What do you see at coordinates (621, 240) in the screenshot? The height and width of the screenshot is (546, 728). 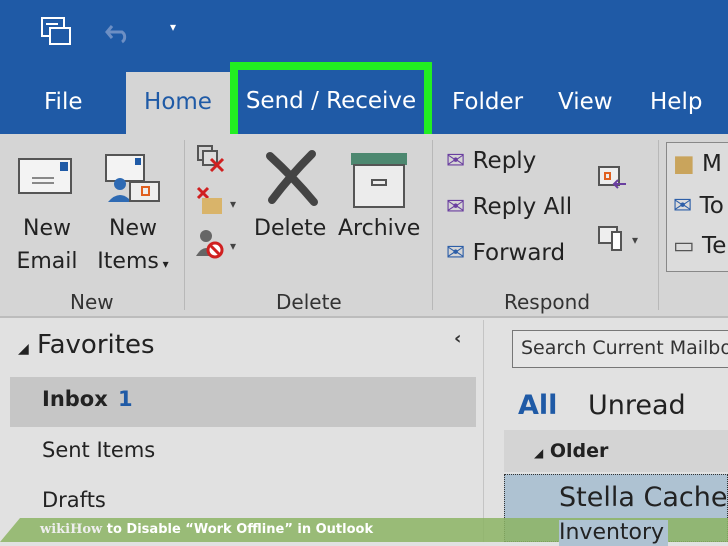 I see `more-respond-icon: ▾` at bounding box center [621, 240].